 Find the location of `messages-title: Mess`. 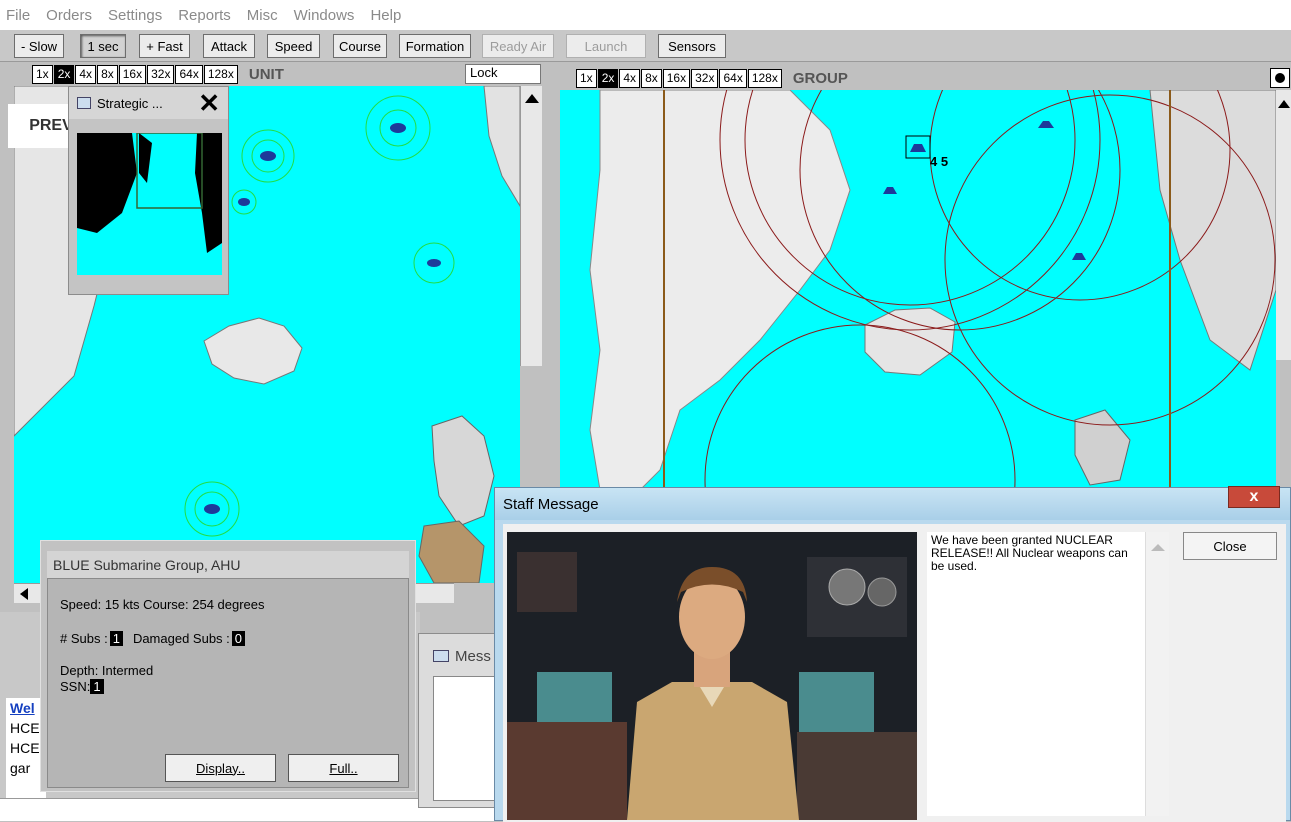

messages-title: Mess is located at coordinates (473, 656).